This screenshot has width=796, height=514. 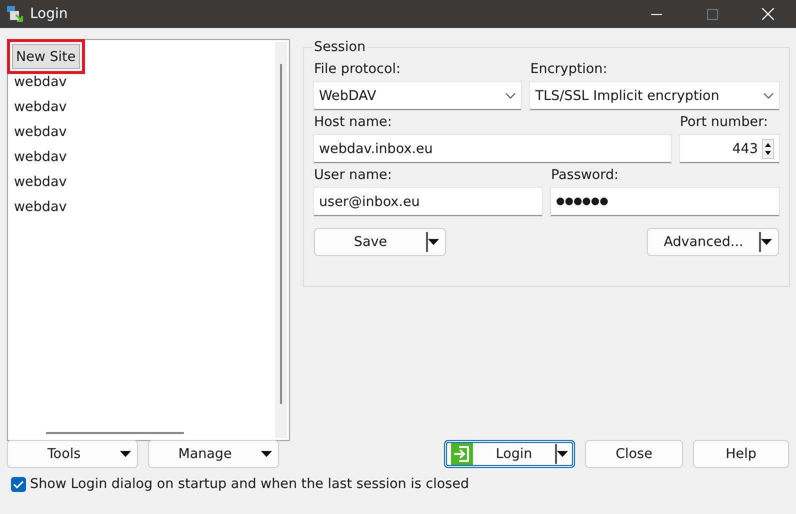 I want to click on field-label: Port number:, so click(x=724, y=122).